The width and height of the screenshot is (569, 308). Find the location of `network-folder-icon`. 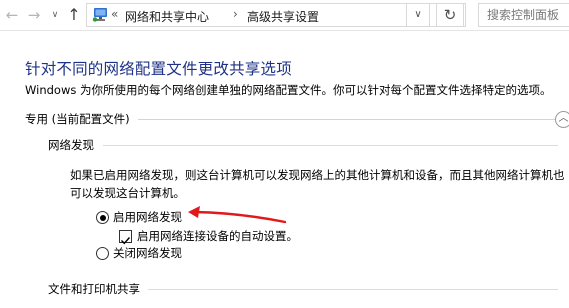

network-folder-icon is located at coordinates (101, 15).